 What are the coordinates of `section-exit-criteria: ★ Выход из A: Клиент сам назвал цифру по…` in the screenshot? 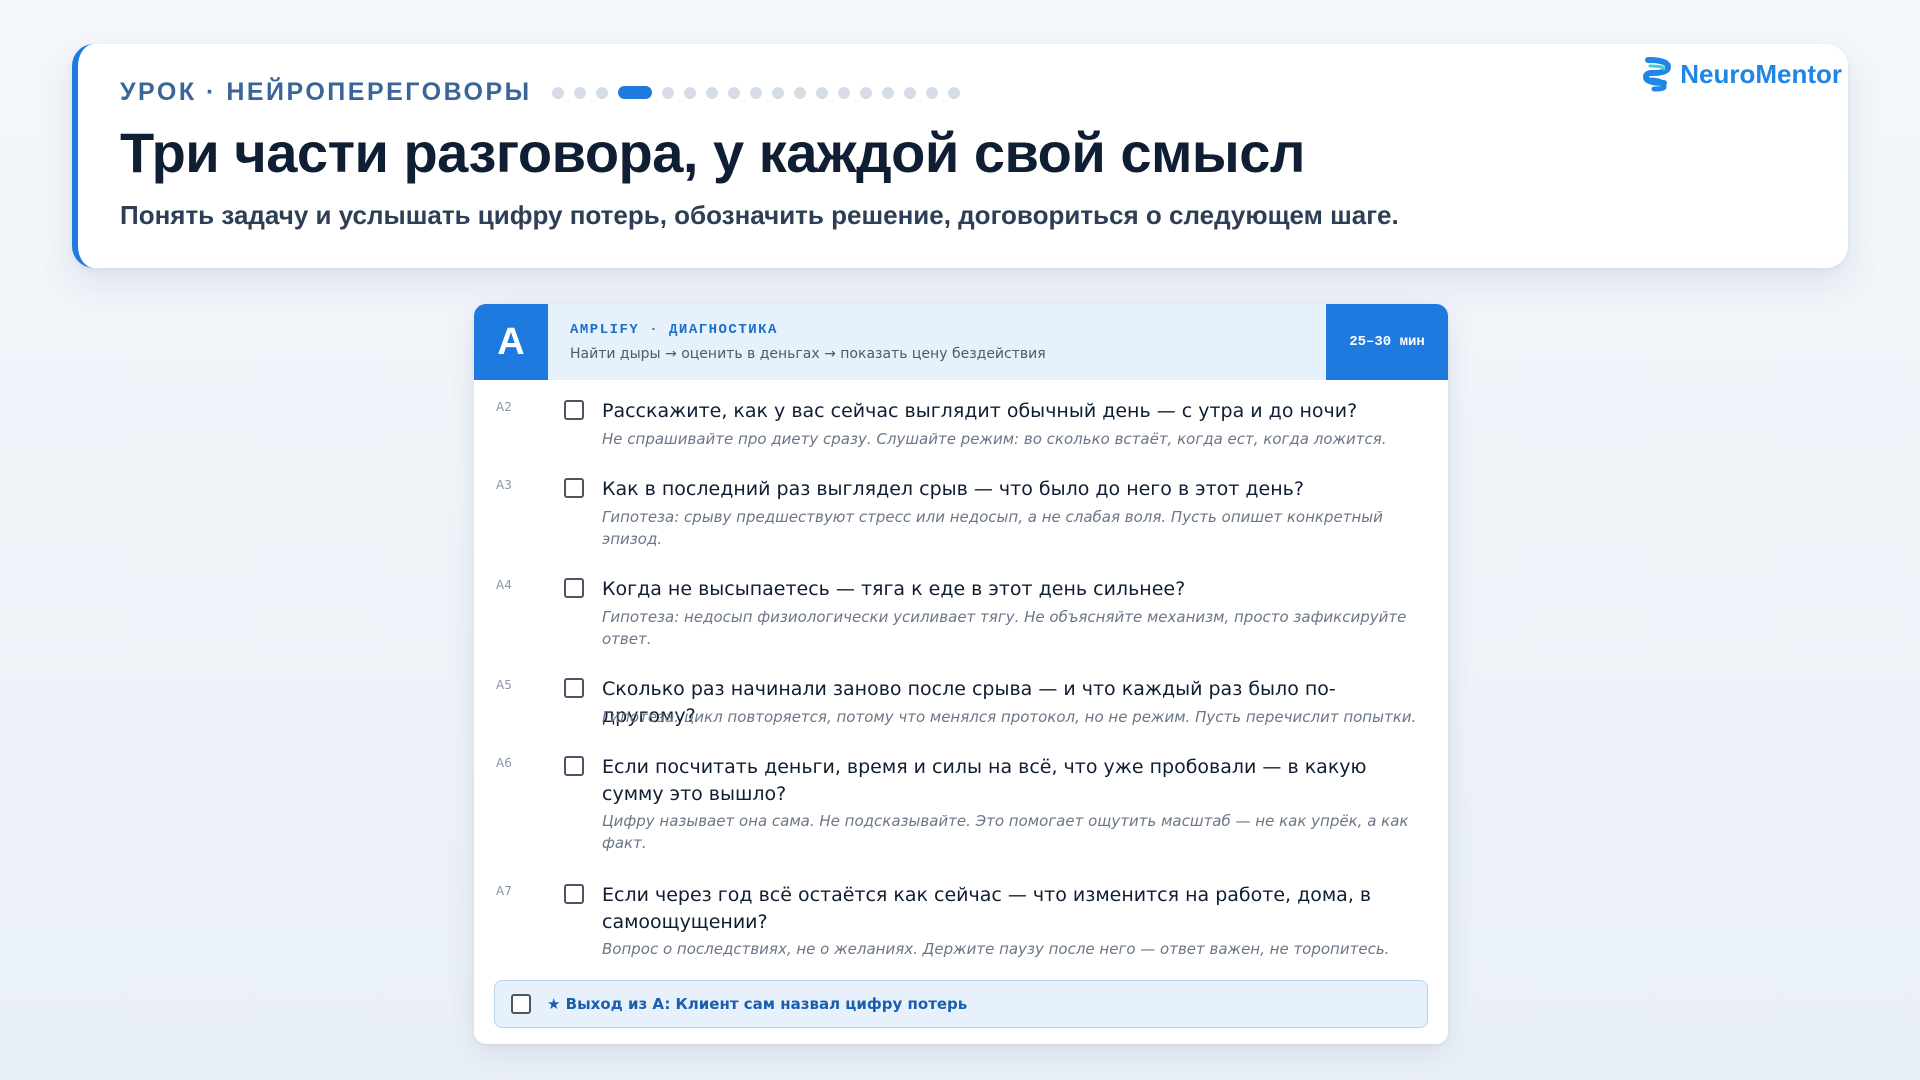 It's located at (961, 1004).